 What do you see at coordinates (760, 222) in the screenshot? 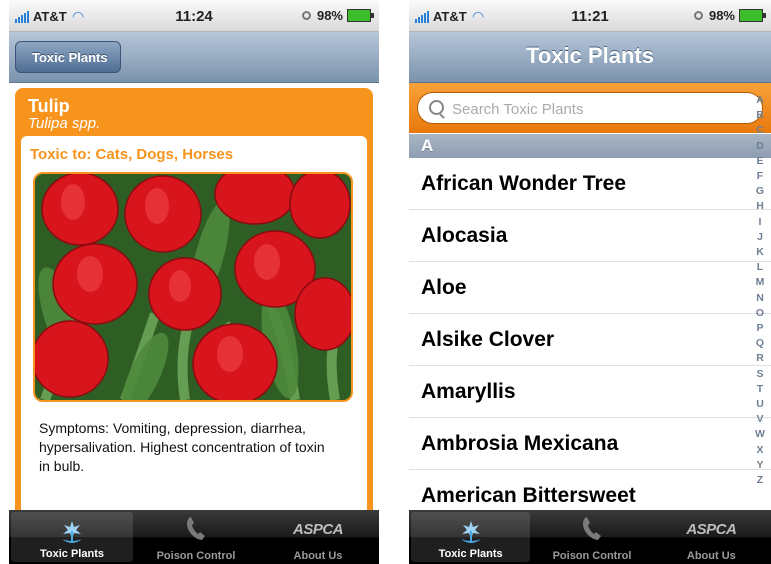
I see `index-letter: I` at bounding box center [760, 222].